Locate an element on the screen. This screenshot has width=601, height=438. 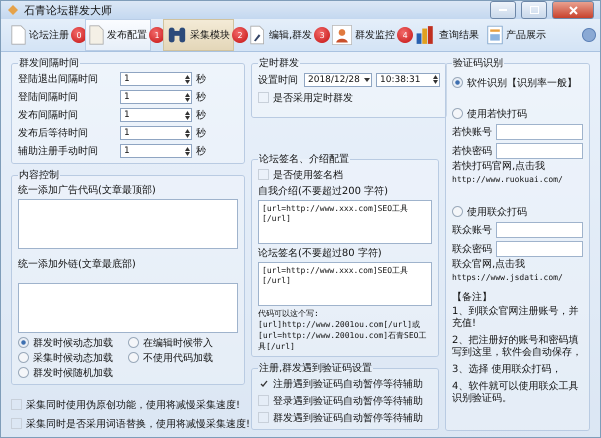
toolbar-tab: 查询结果 is located at coordinates (447, 35).